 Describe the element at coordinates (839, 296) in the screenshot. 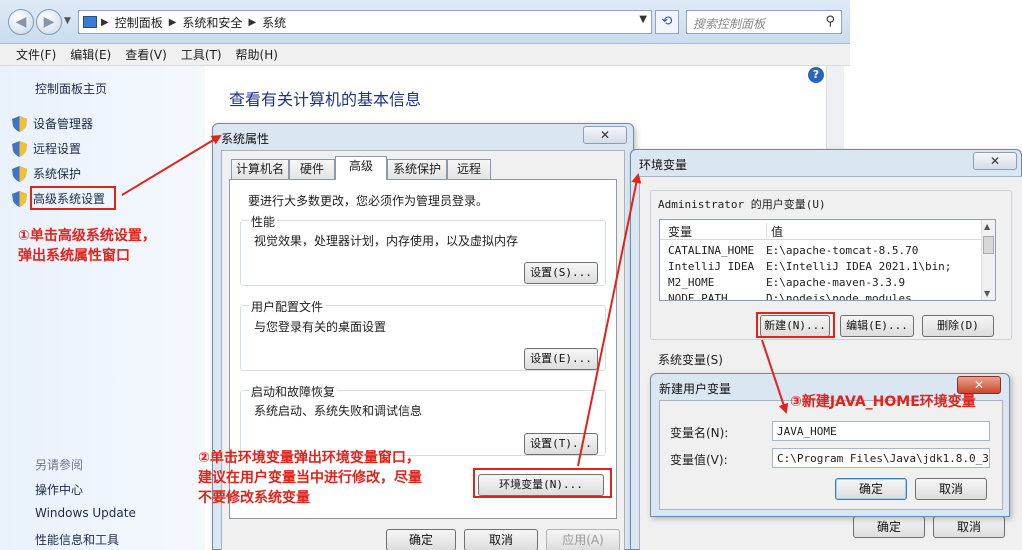

I see `row-variable-value: D:\nodejs\node_modules` at that location.